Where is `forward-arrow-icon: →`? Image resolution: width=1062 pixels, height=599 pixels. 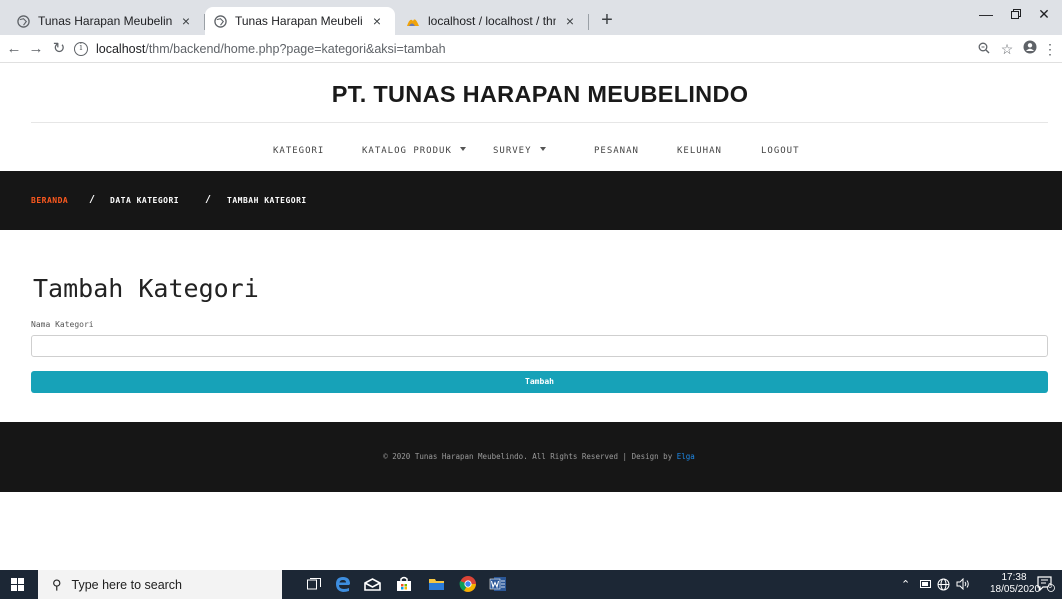 forward-arrow-icon: → is located at coordinates (36, 49).